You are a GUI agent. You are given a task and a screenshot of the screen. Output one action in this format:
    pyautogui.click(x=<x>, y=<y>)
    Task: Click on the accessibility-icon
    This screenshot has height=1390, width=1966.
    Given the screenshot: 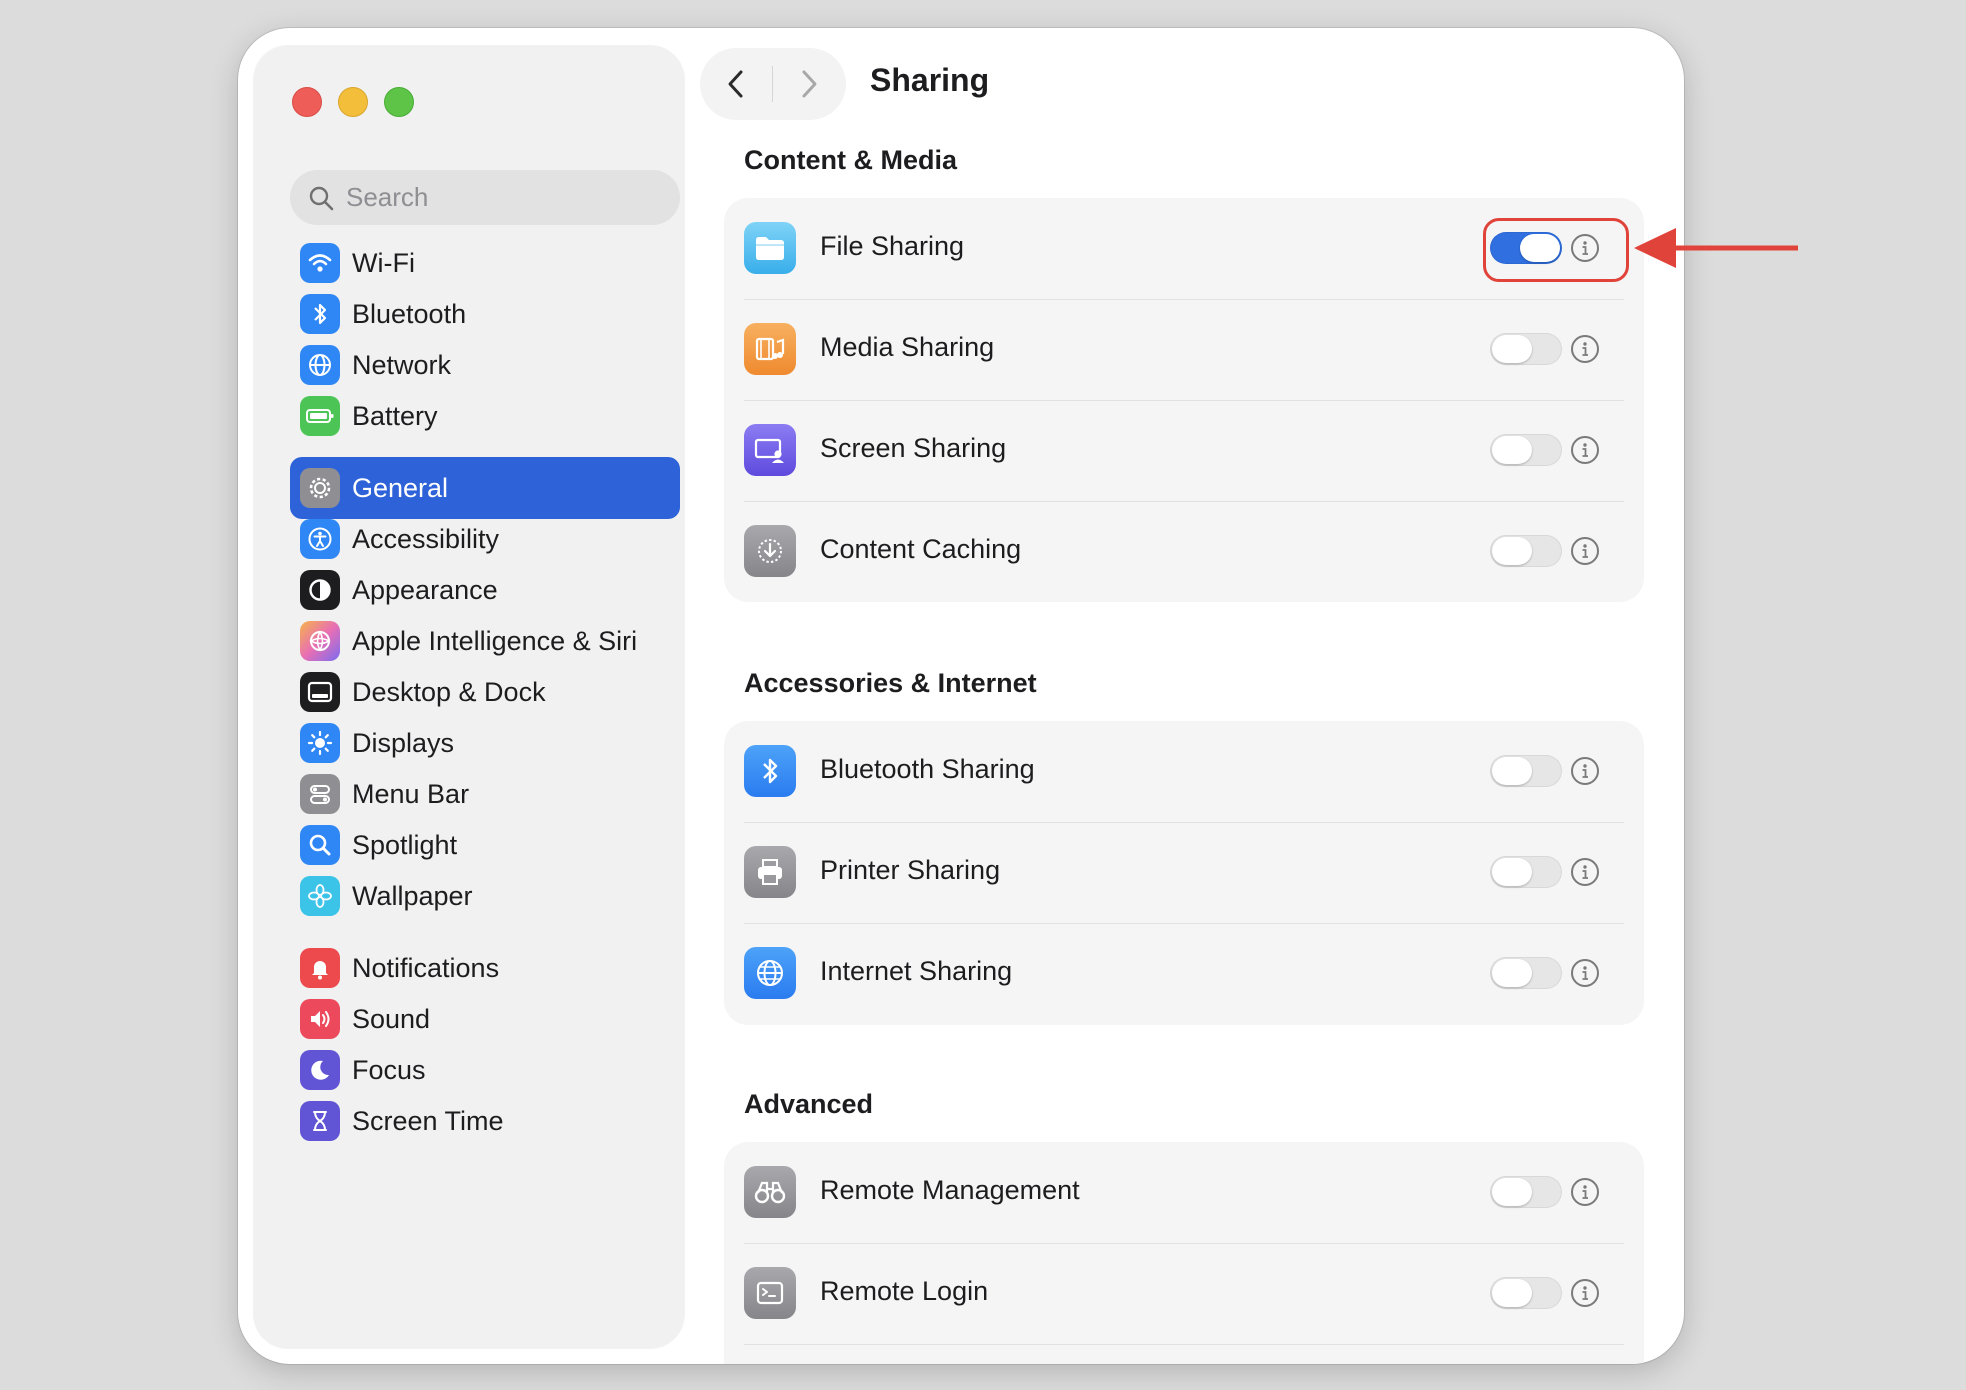 What is the action you would take?
    pyautogui.click(x=320, y=539)
    